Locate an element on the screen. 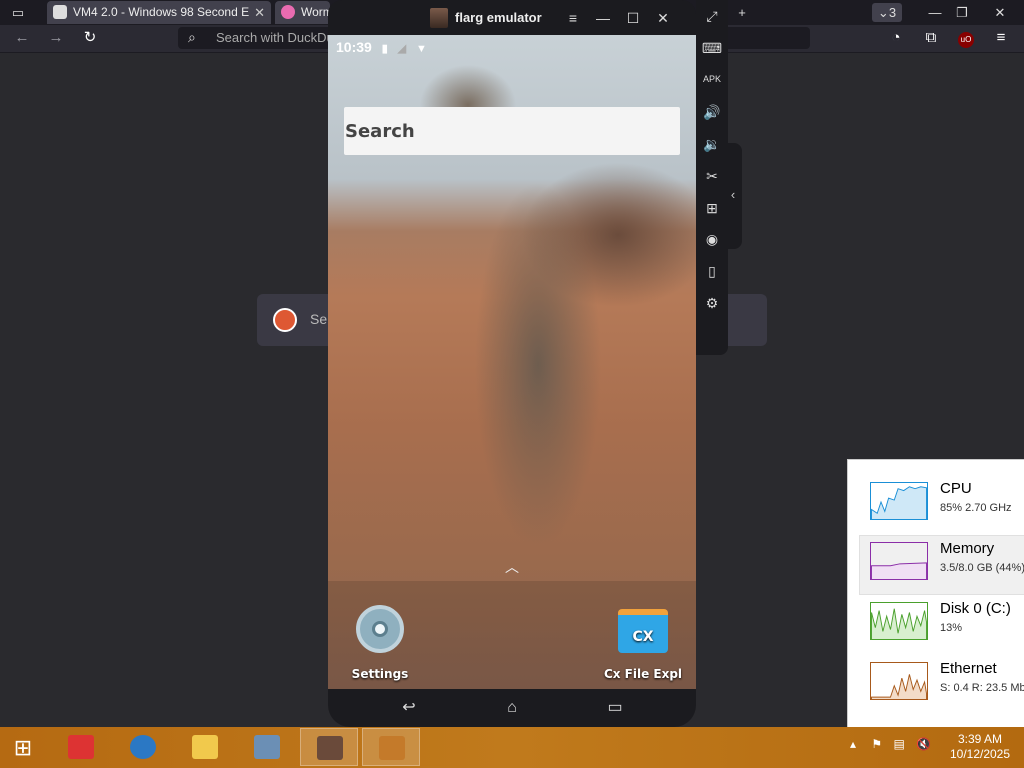  tm-value: 13% is located at coordinates (951, 628).